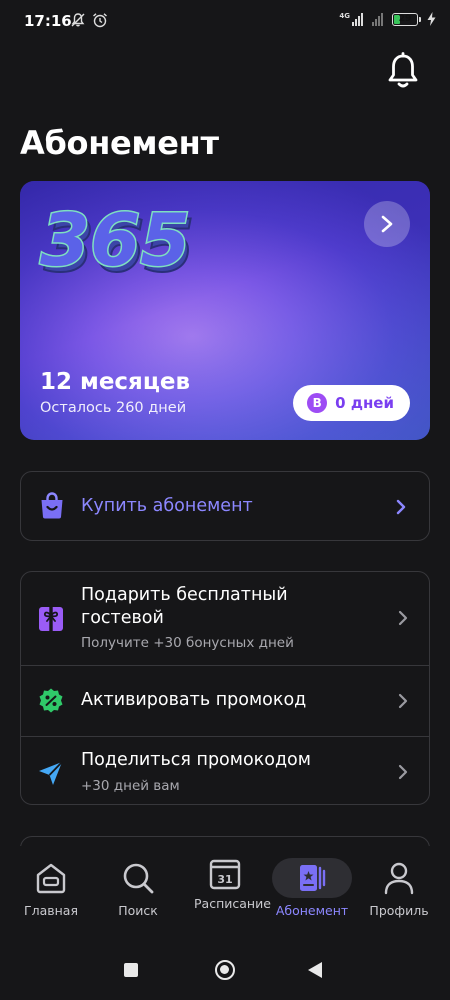  Describe the element at coordinates (138, 910) in the screenshot. I see `nav-search-label: Поиск` at that location.